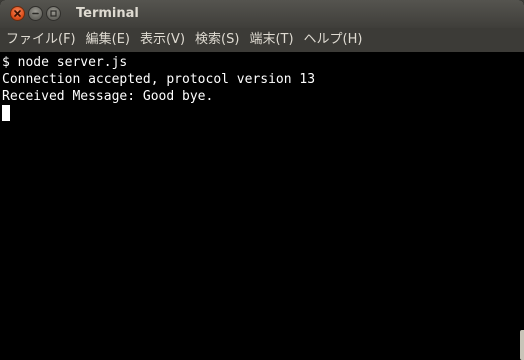  Describe the element at coordinates (6, 113) in the screenshot. I see `text-cursor` at that location.